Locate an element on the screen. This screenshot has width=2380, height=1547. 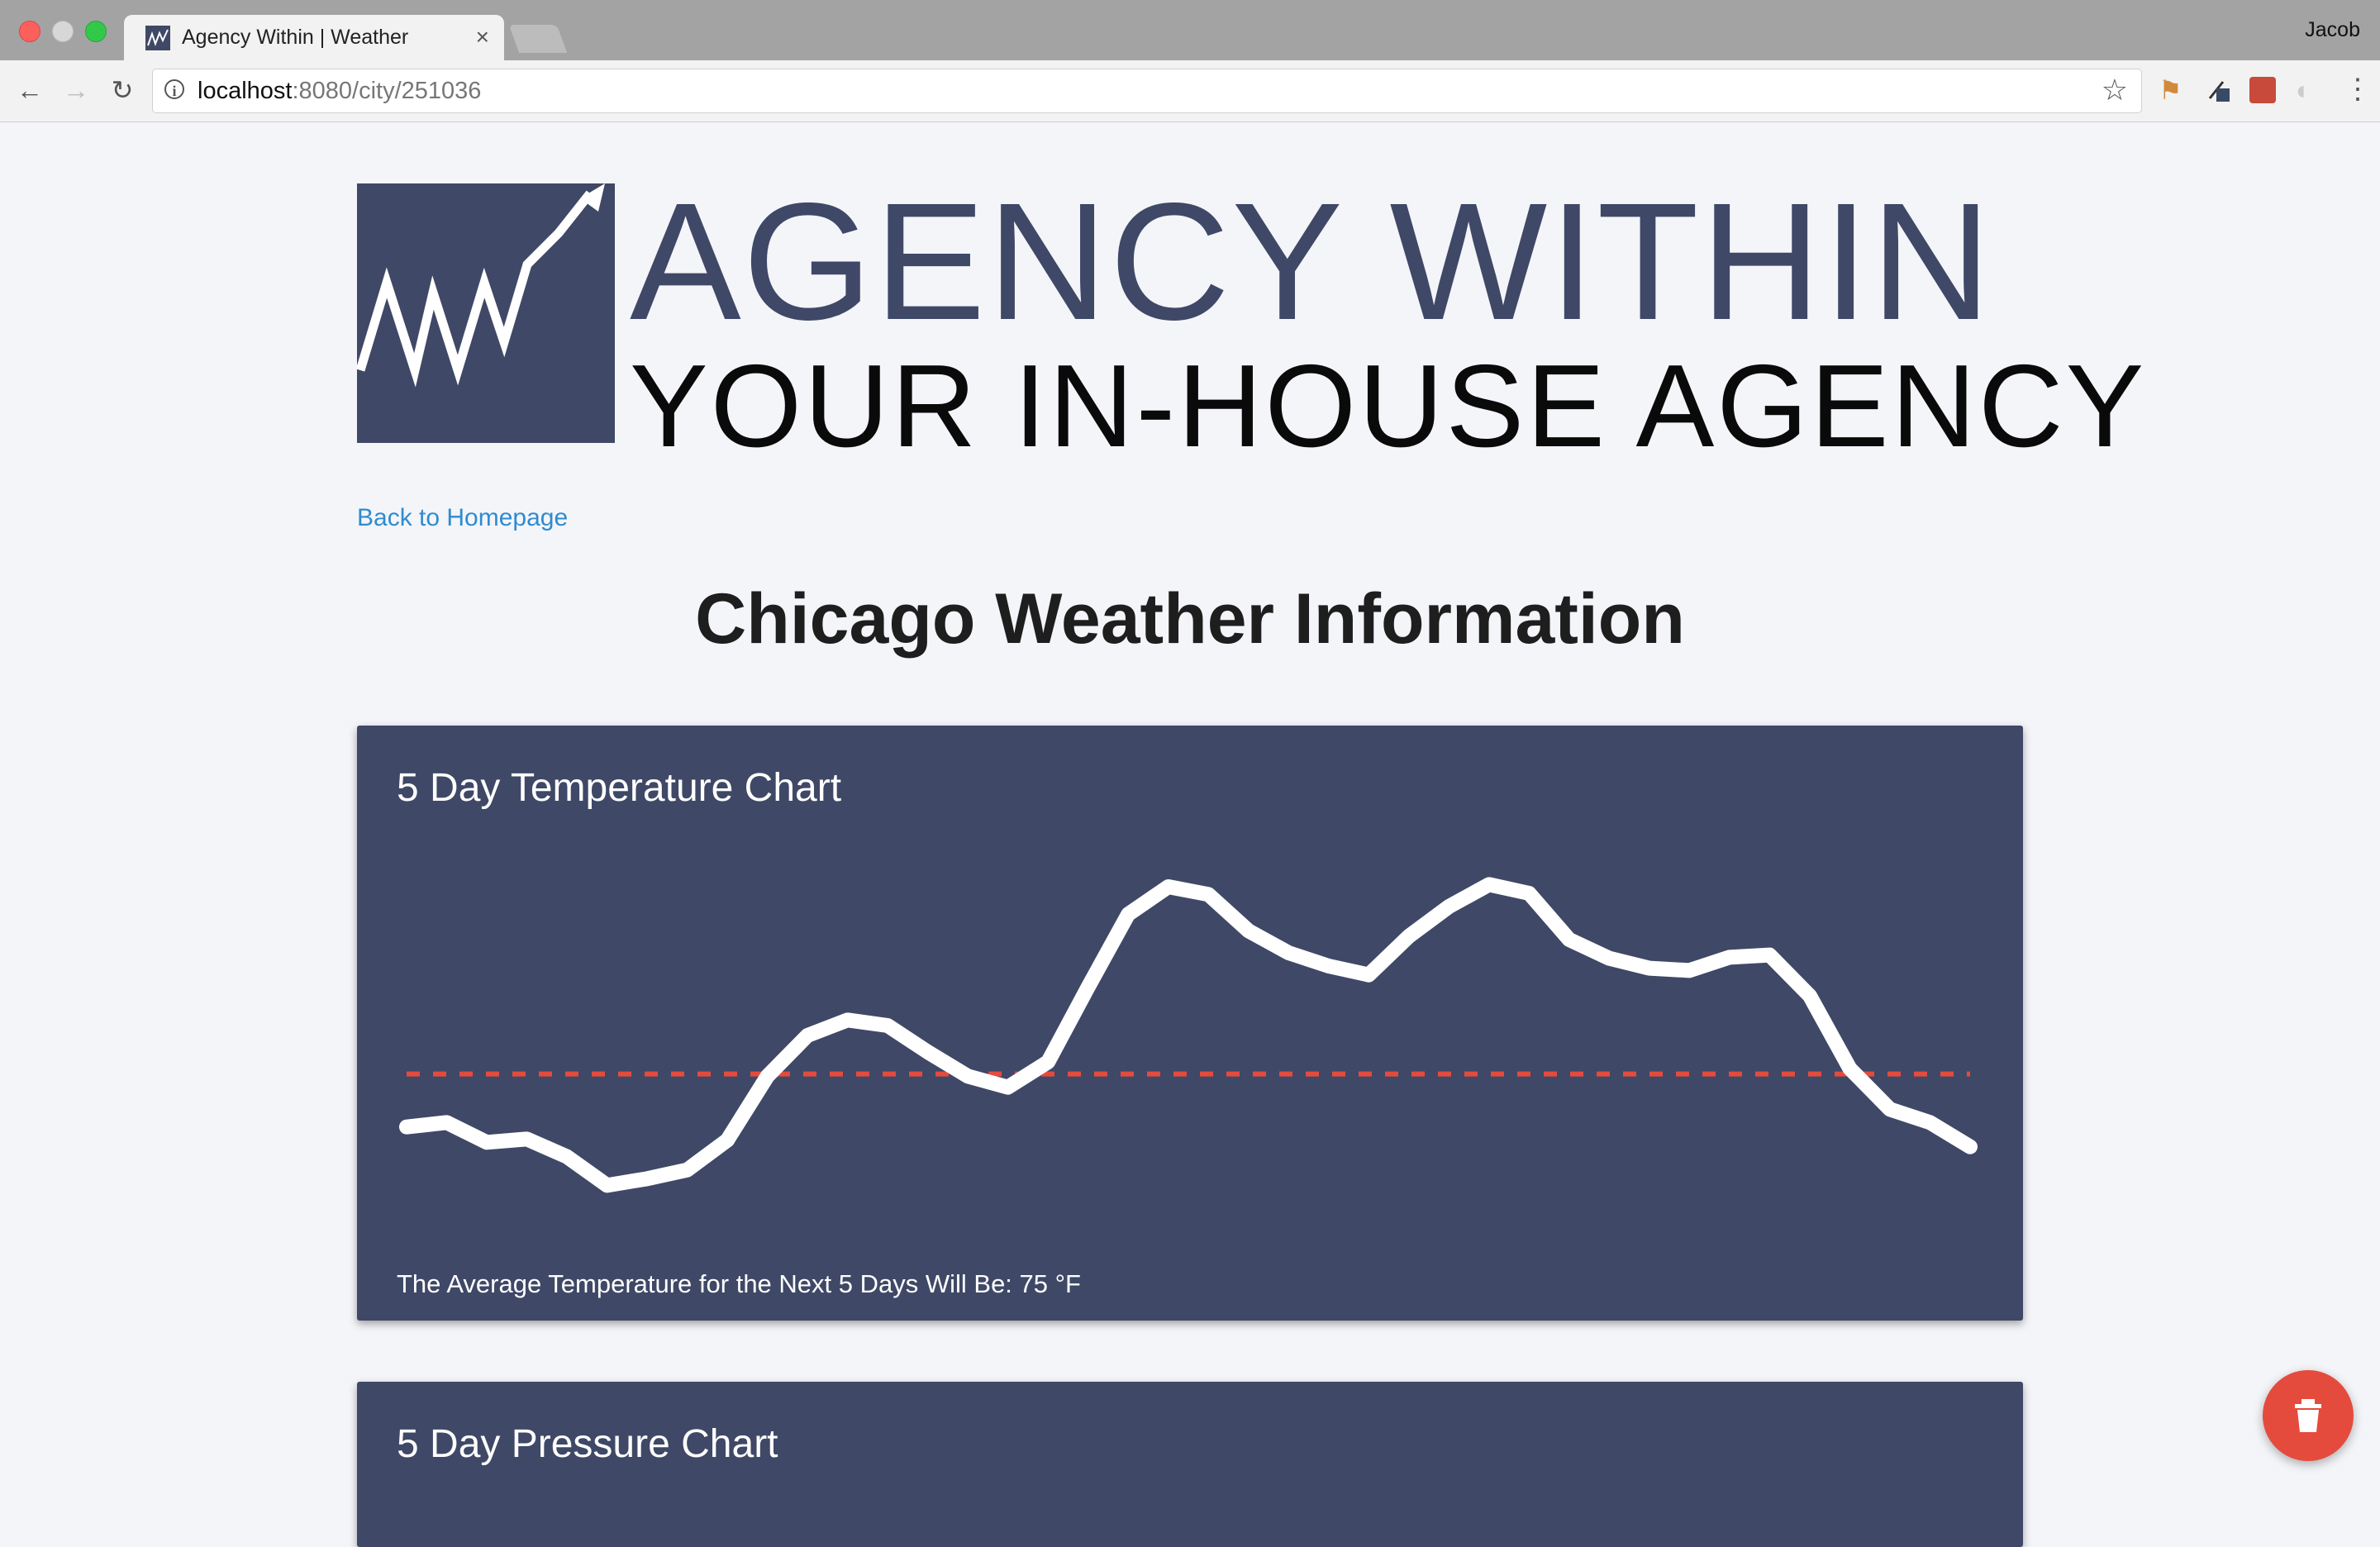
url-text: localhost:8080/city/251036 is located at coordinates (339, 91).